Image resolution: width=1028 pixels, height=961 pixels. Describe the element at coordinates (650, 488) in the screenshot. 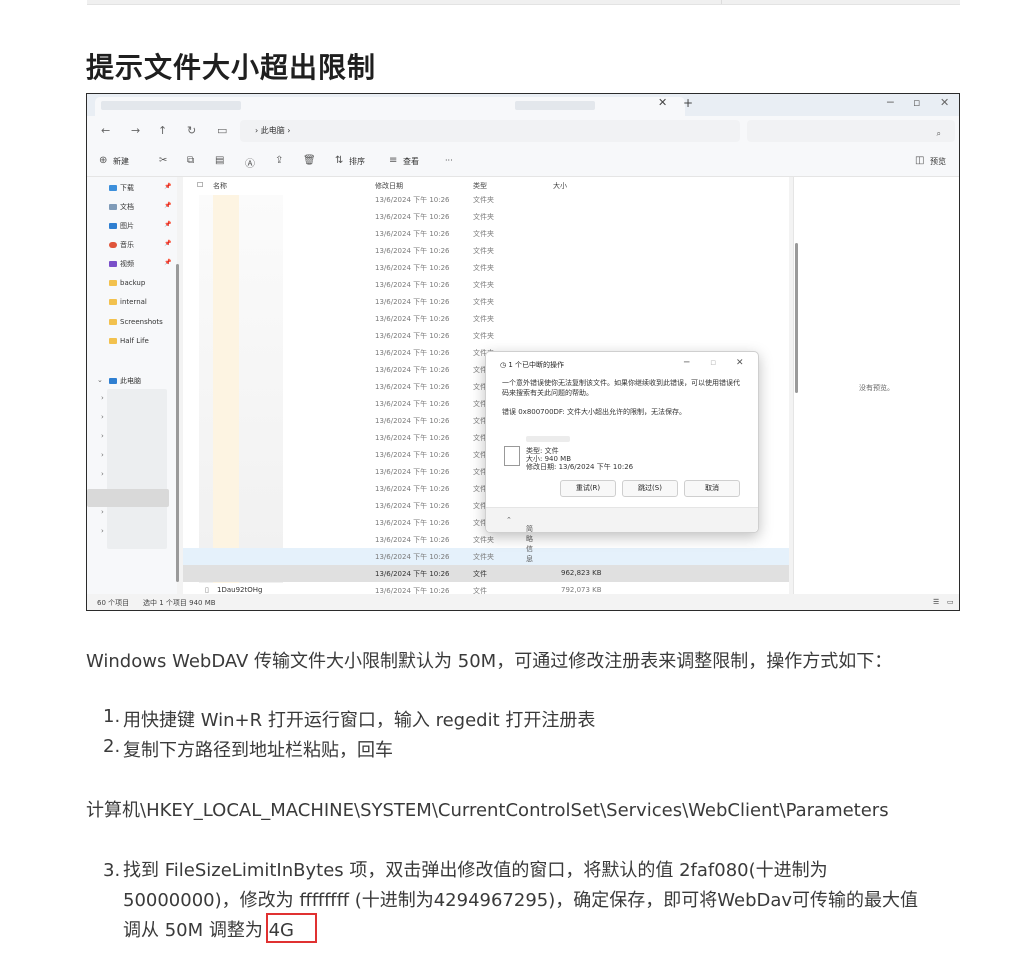

I see `skip-button: 跳过(S)` at that location.